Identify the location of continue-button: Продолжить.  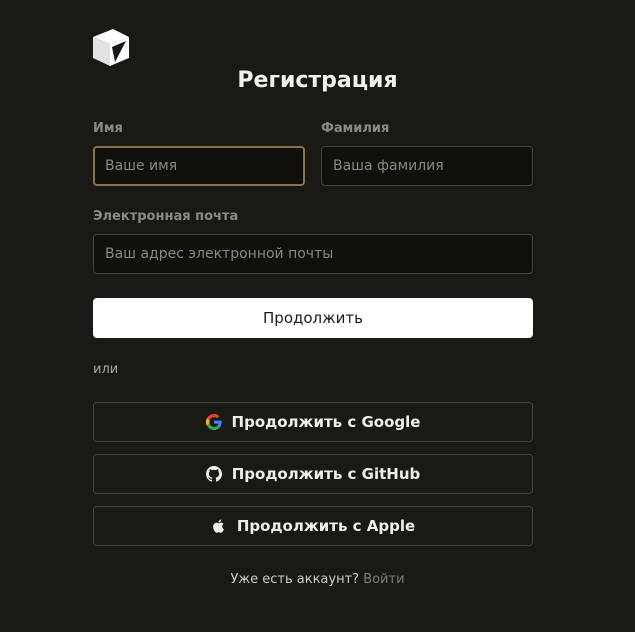
(313, 318).